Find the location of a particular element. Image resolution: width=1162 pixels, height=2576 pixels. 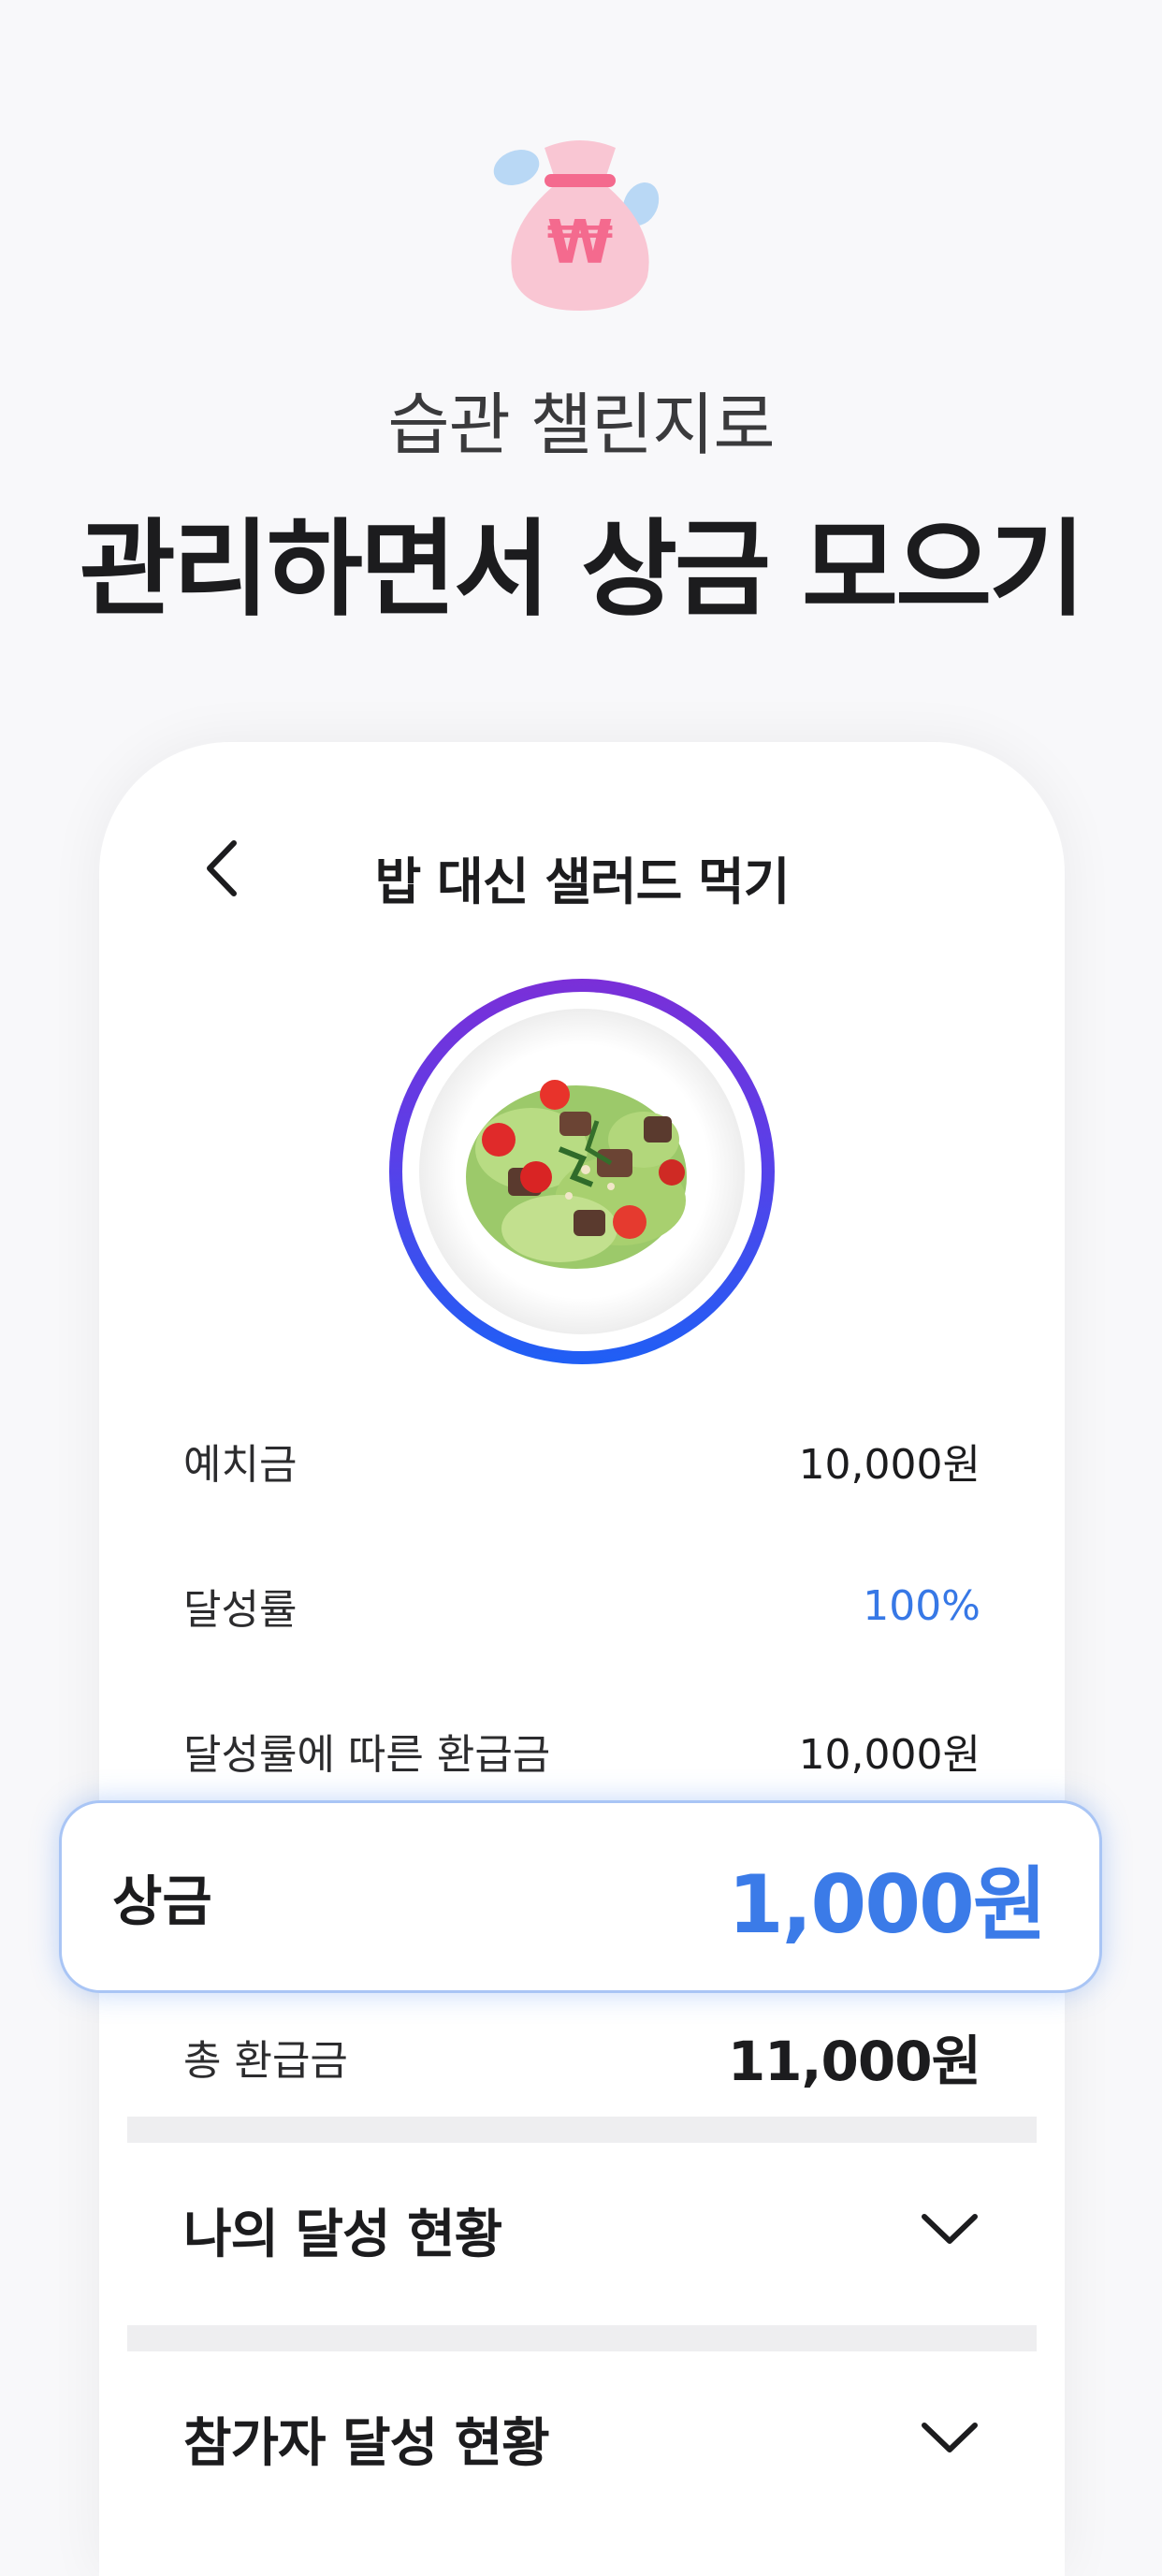

achievement-rate-label: 달성률 is located at coordinates (240, 1610).